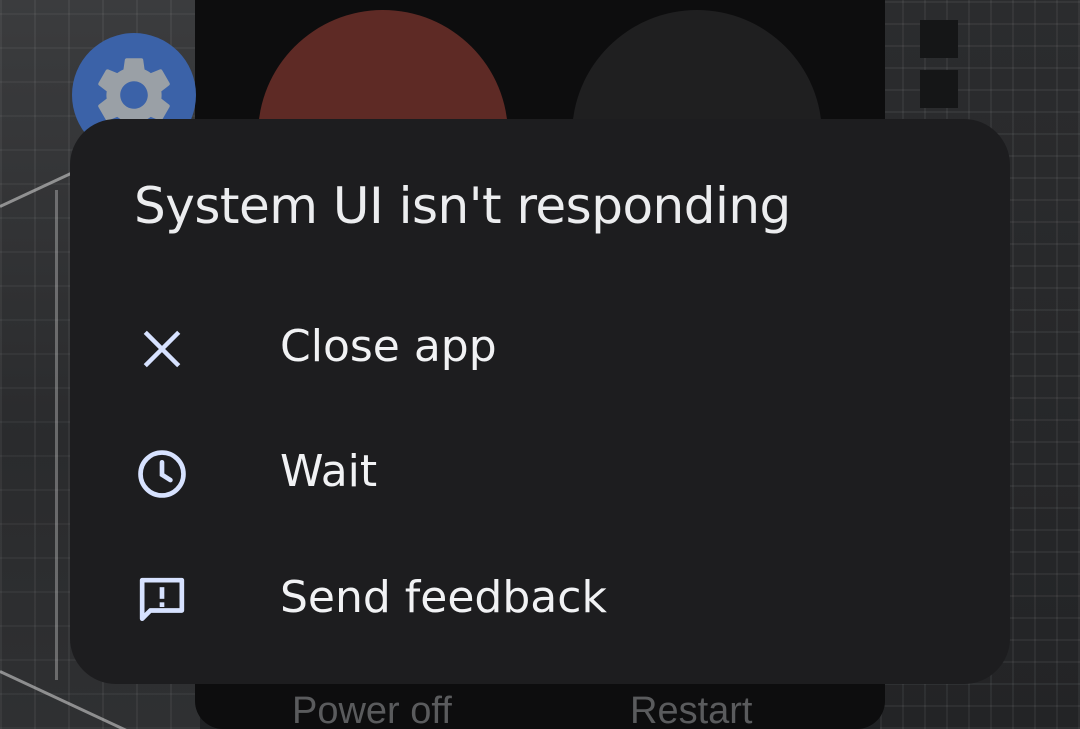  Describe the element at coordinates (162, 600) in the screenshot. I see `feedback-icon` at that location.